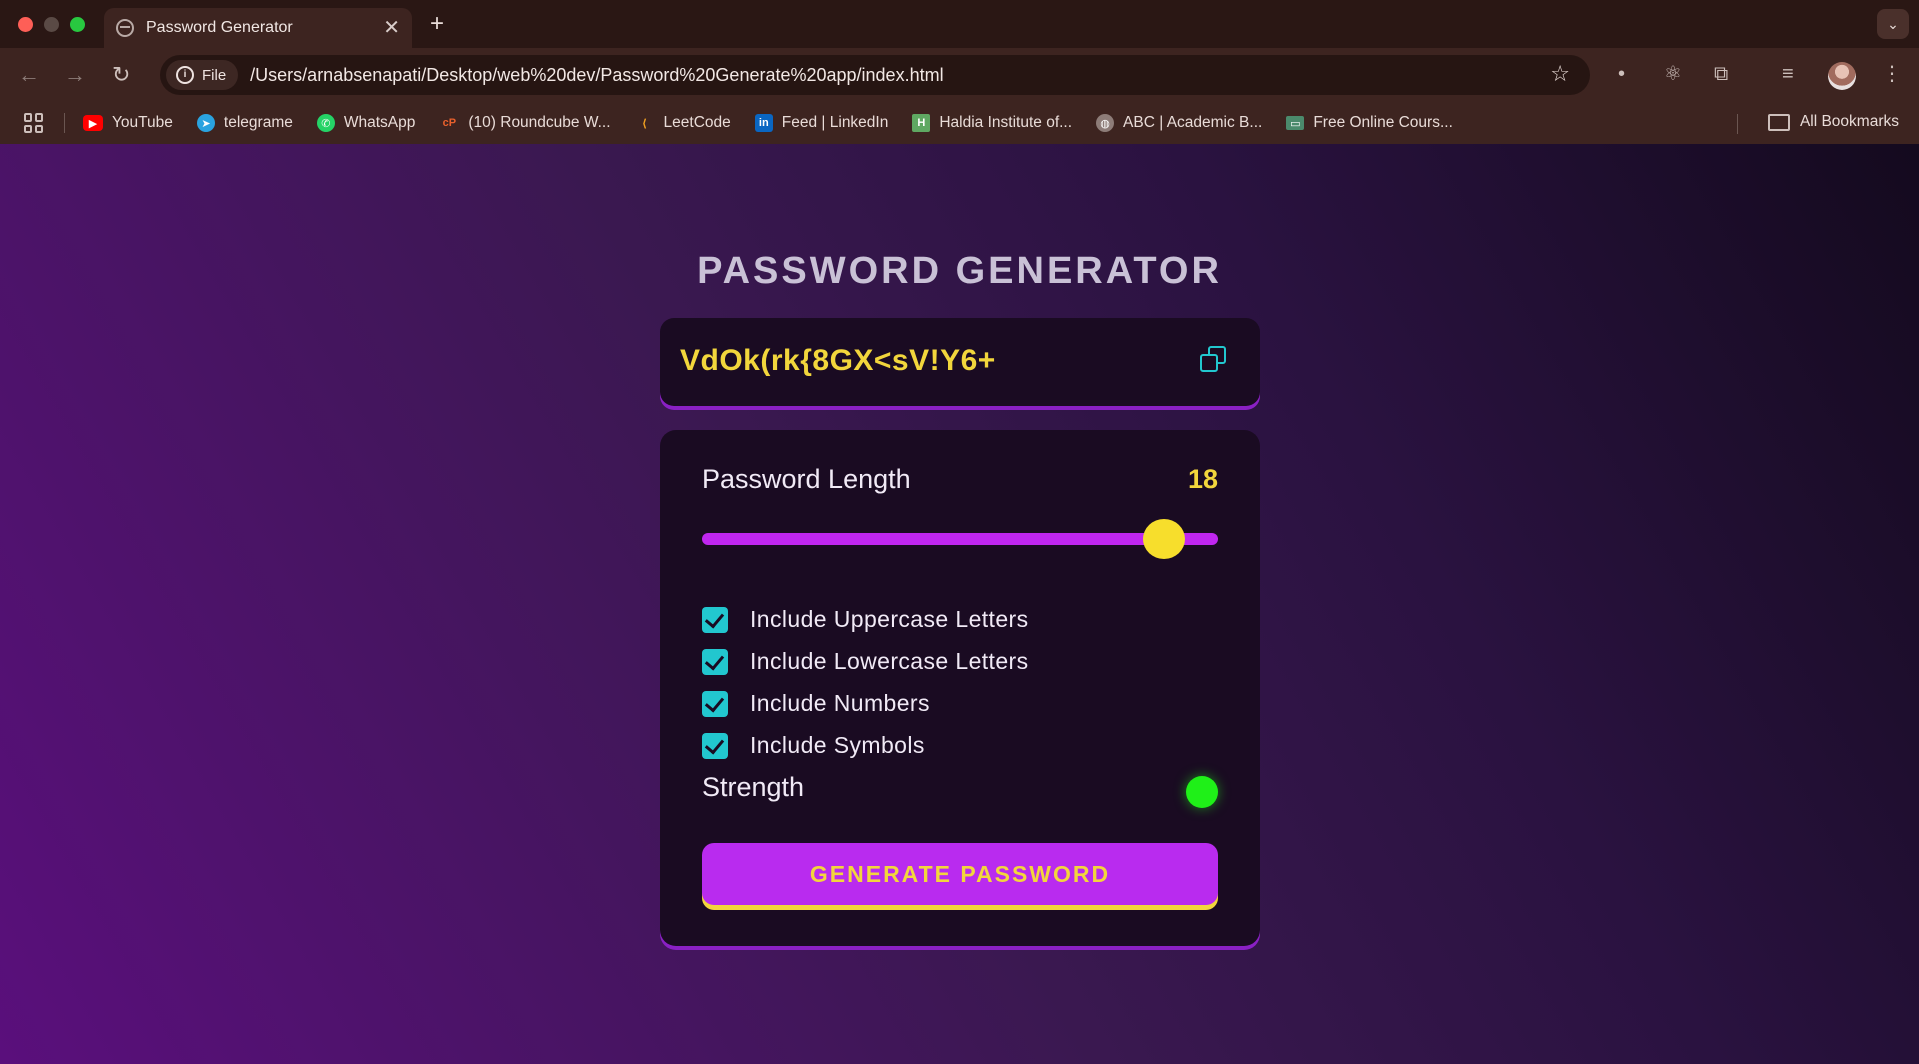 Image resolution: width=1919 pixels, height=1064 pixels. I want to click on leetcode-icon: ⟨, so click(645, 123).